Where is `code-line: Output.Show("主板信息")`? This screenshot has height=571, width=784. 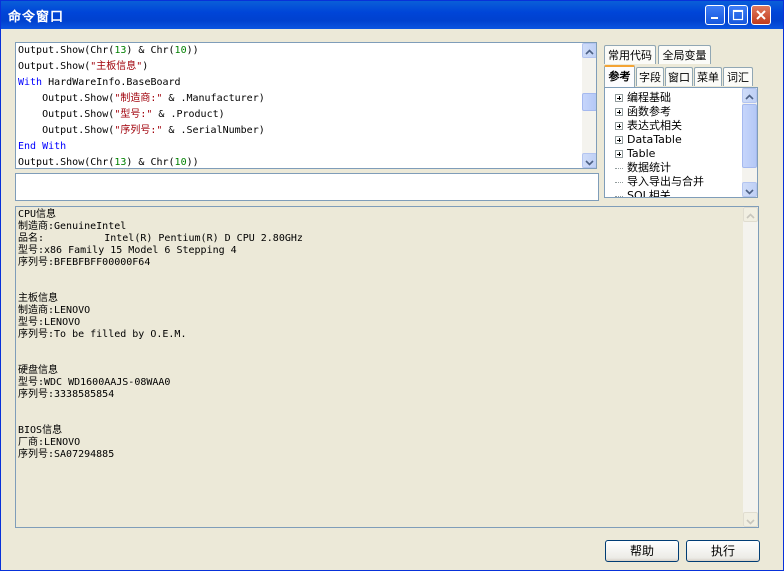
code-line: Output.Show("主板信息") is located at coordinates (83, 66).